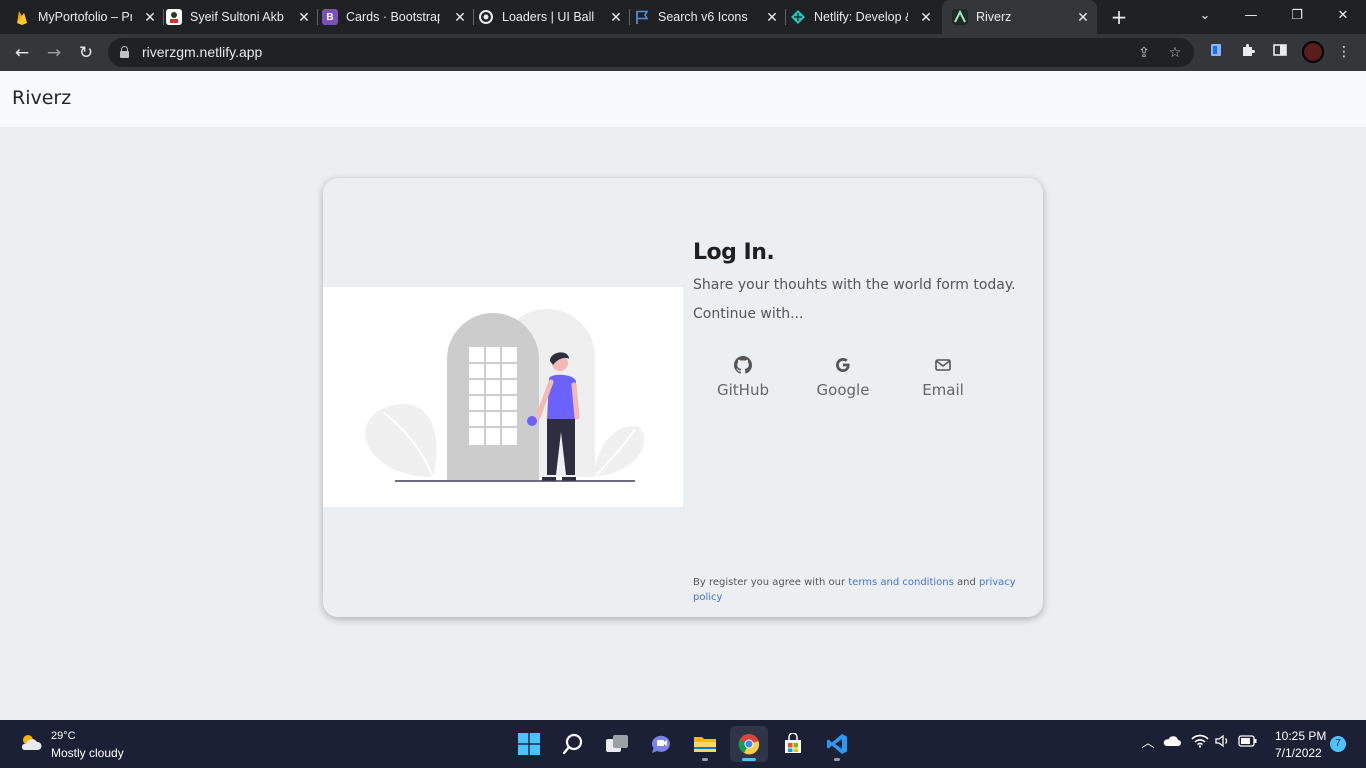 This screenshot has width=1366, height=768. I want to click on file-explorer-icon, so click(705, 744).